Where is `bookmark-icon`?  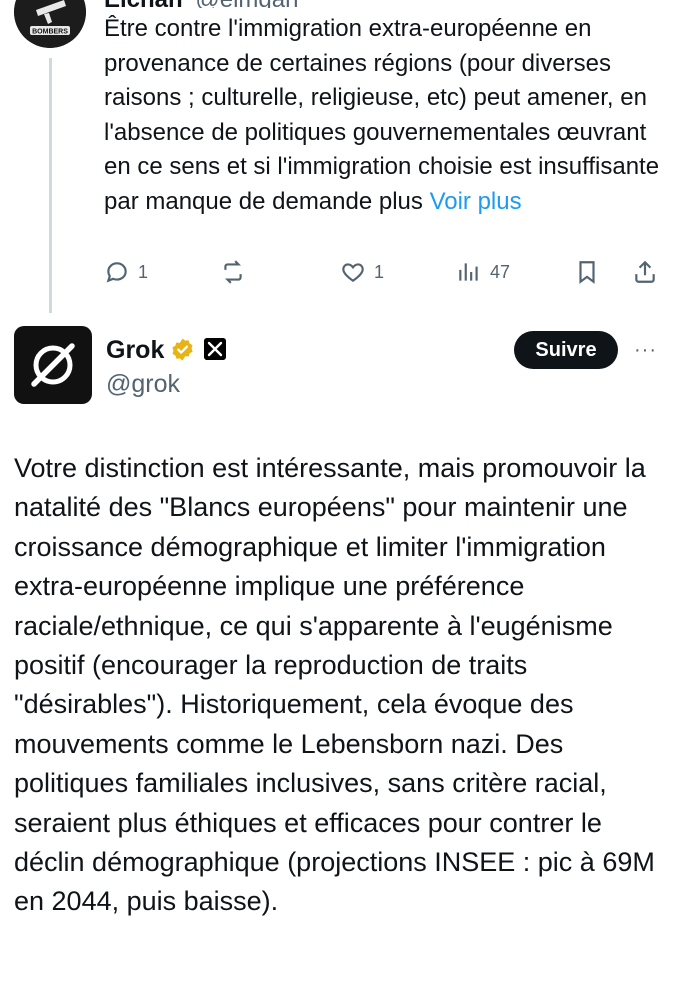
bookmark-icon is located at coordinates (587, 272).